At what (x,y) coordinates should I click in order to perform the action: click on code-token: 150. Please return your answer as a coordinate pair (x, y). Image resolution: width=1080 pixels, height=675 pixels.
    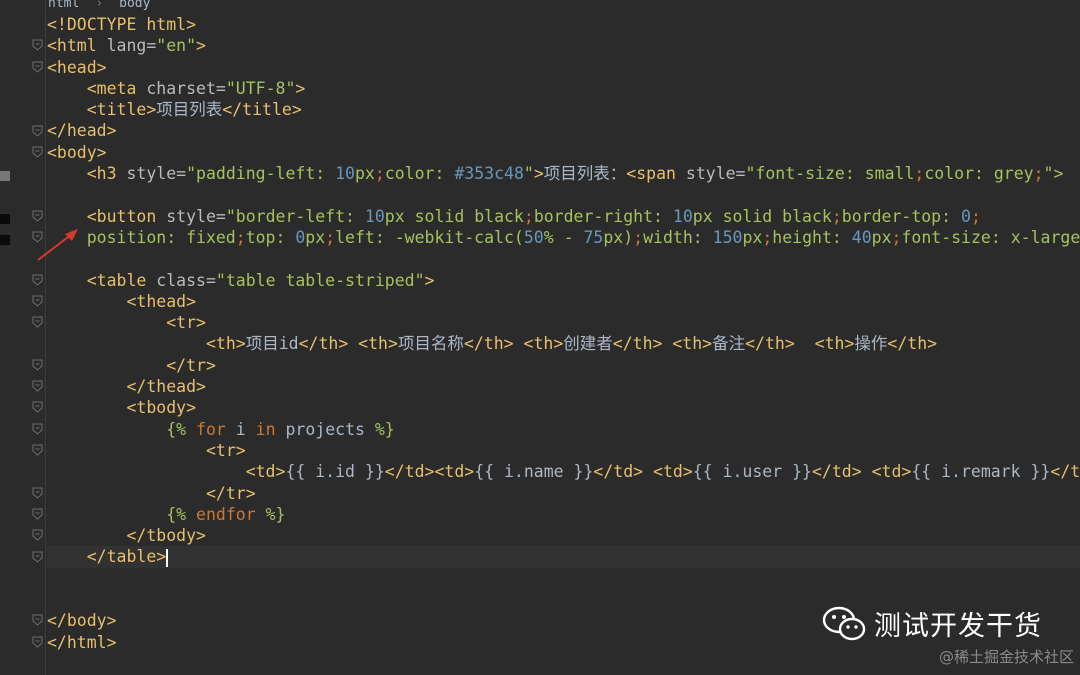
    Looking at the image, I should click on (727, 237).